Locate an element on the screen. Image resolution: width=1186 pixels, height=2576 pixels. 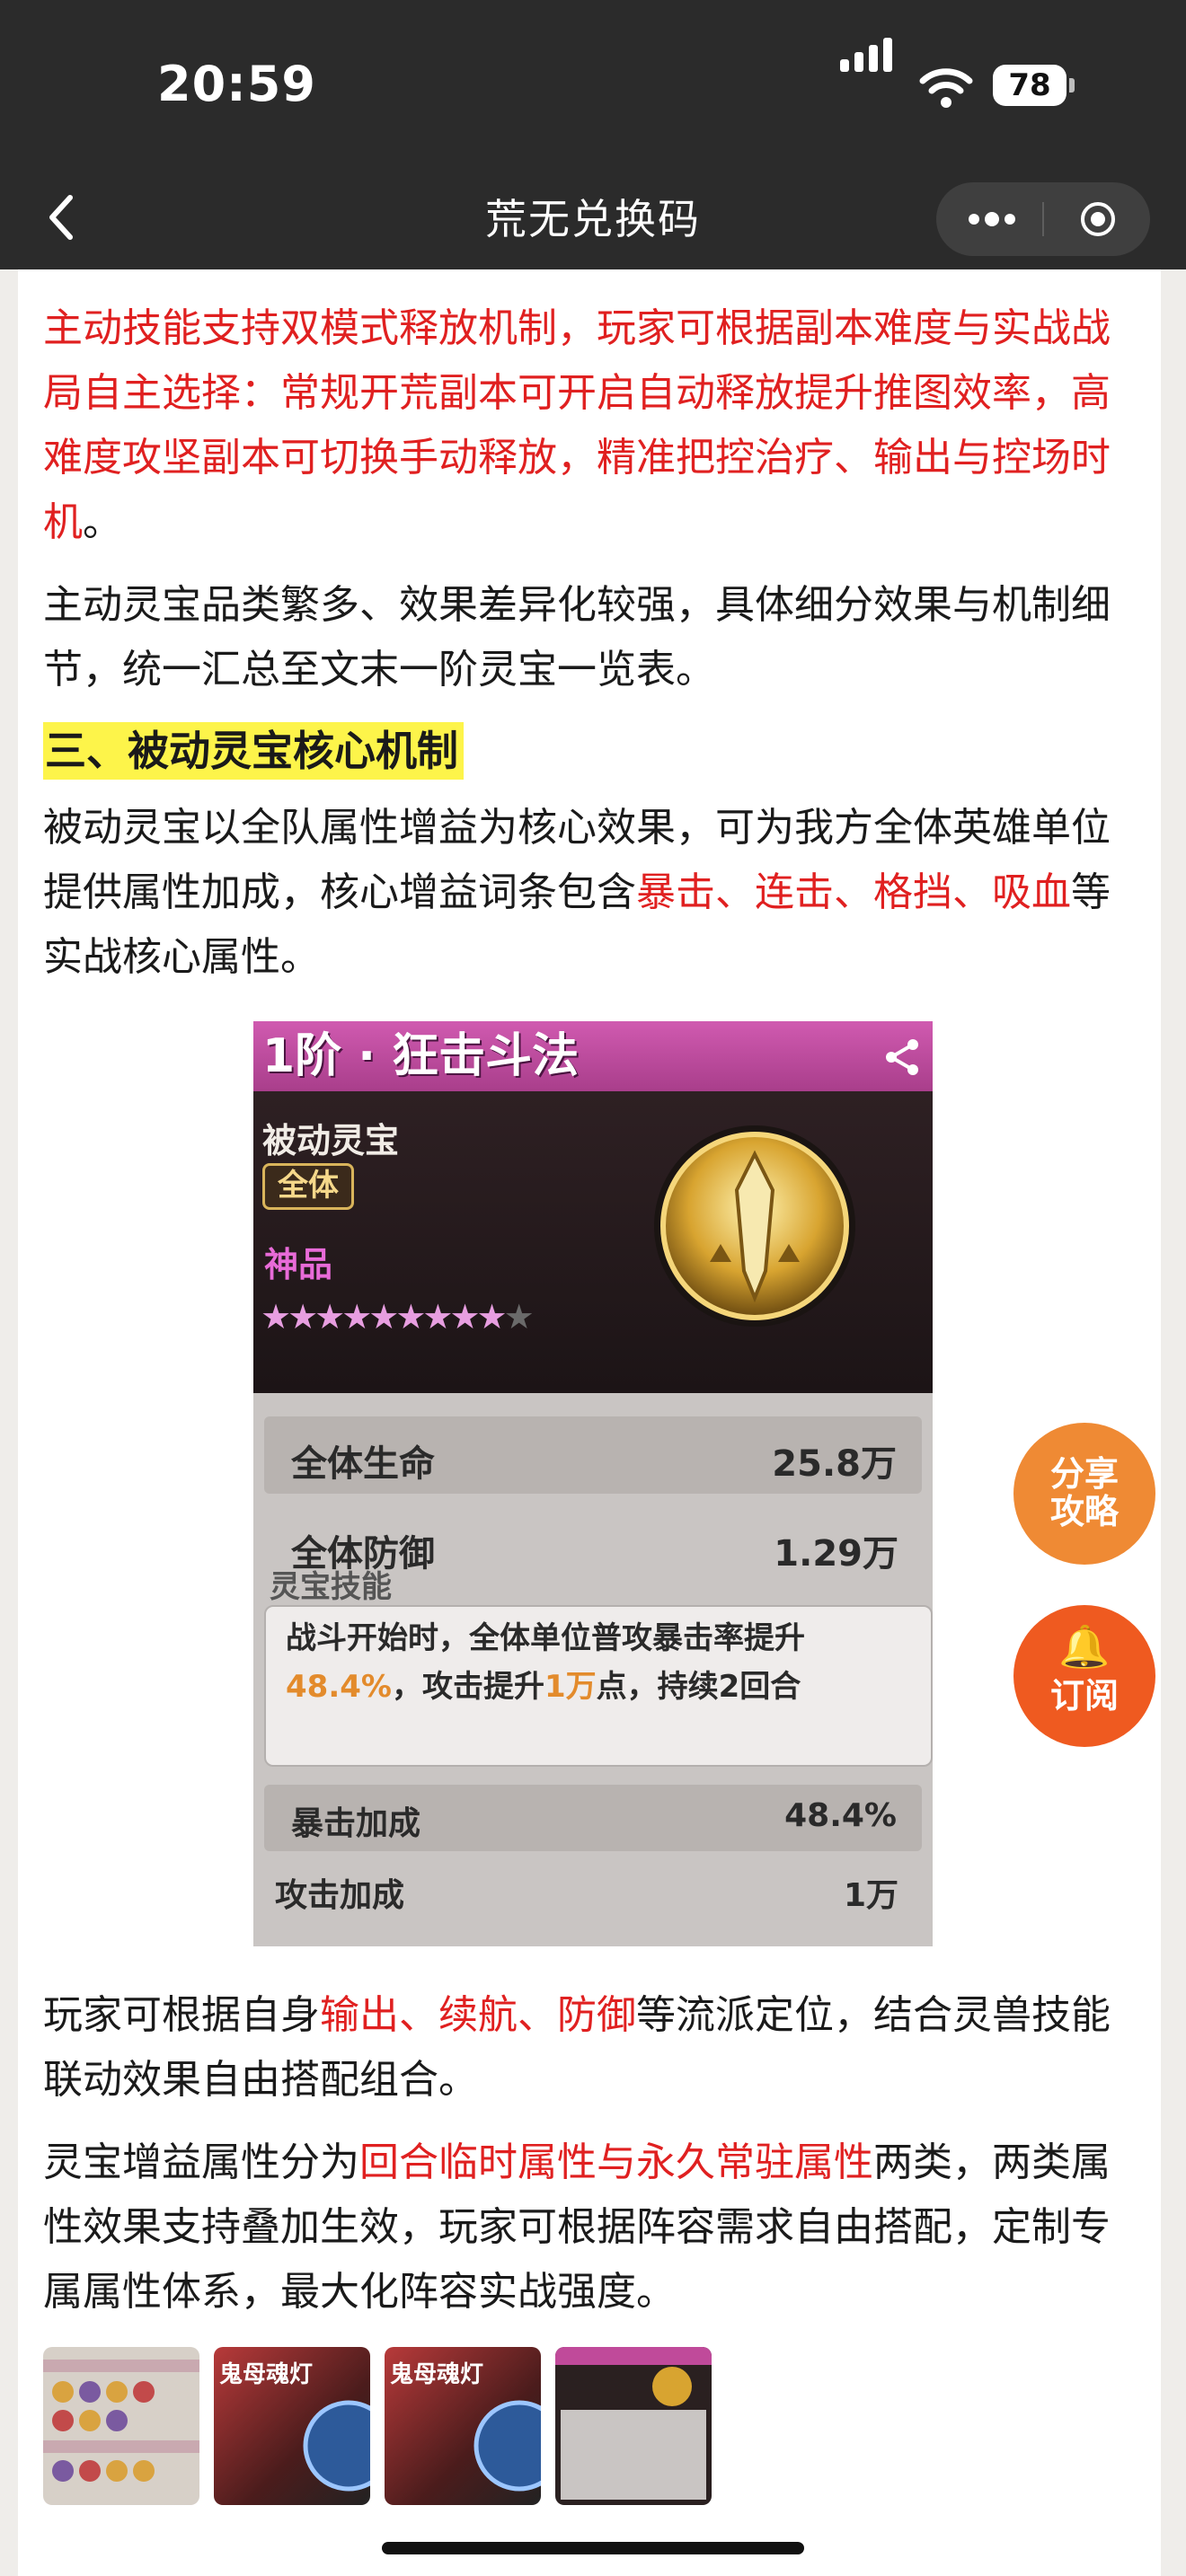
skill-description: 战斗开始时，全体单位普攻暴击率提升 48.4%，攻击提升1万点，持续2回合 is located at coordinates (600, 1662).